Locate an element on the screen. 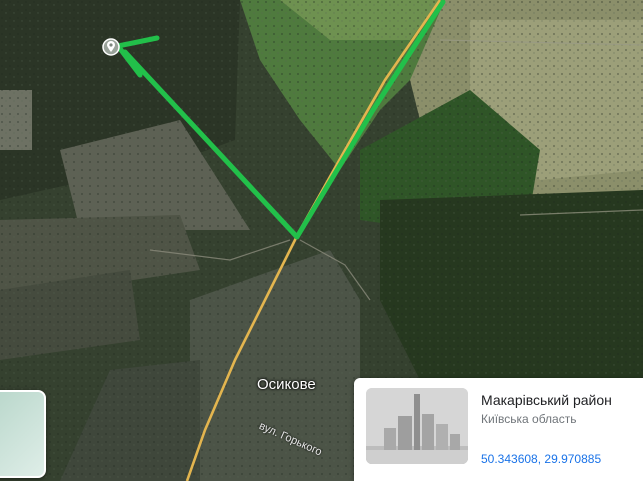 This screenshot has width=643, height=481. card-coordinates: 50.343608, 29.970885 is located at coordinates (541, 459).